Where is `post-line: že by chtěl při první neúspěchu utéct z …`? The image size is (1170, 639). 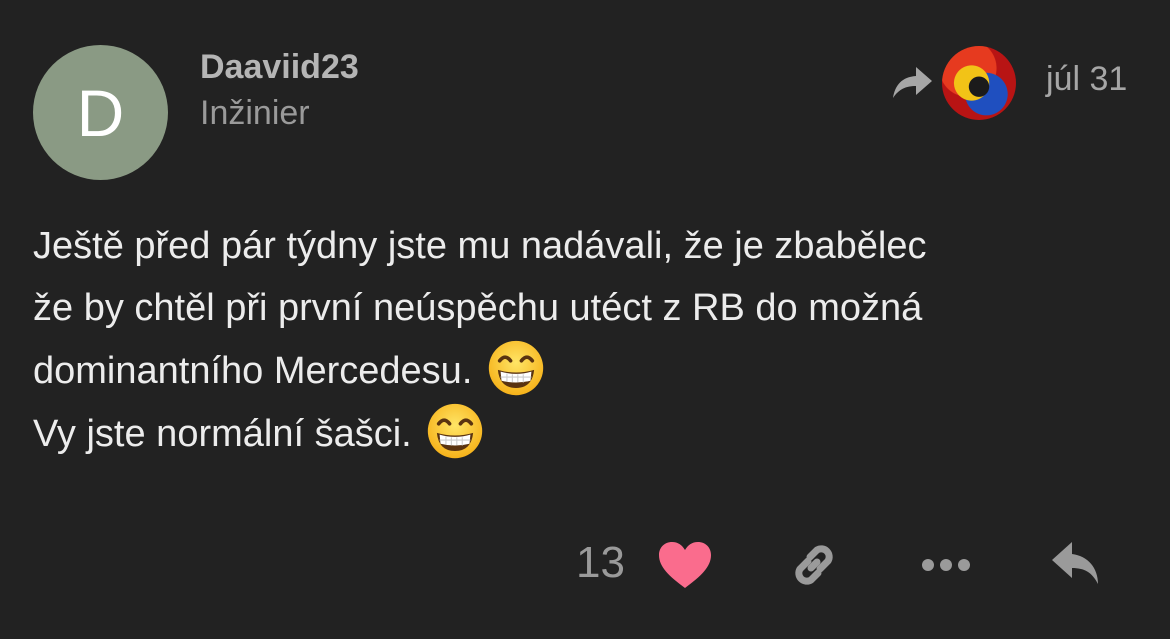
post-line: že by chtěl při první neúspěchu utéct z … is located at coordinates (478, 308).